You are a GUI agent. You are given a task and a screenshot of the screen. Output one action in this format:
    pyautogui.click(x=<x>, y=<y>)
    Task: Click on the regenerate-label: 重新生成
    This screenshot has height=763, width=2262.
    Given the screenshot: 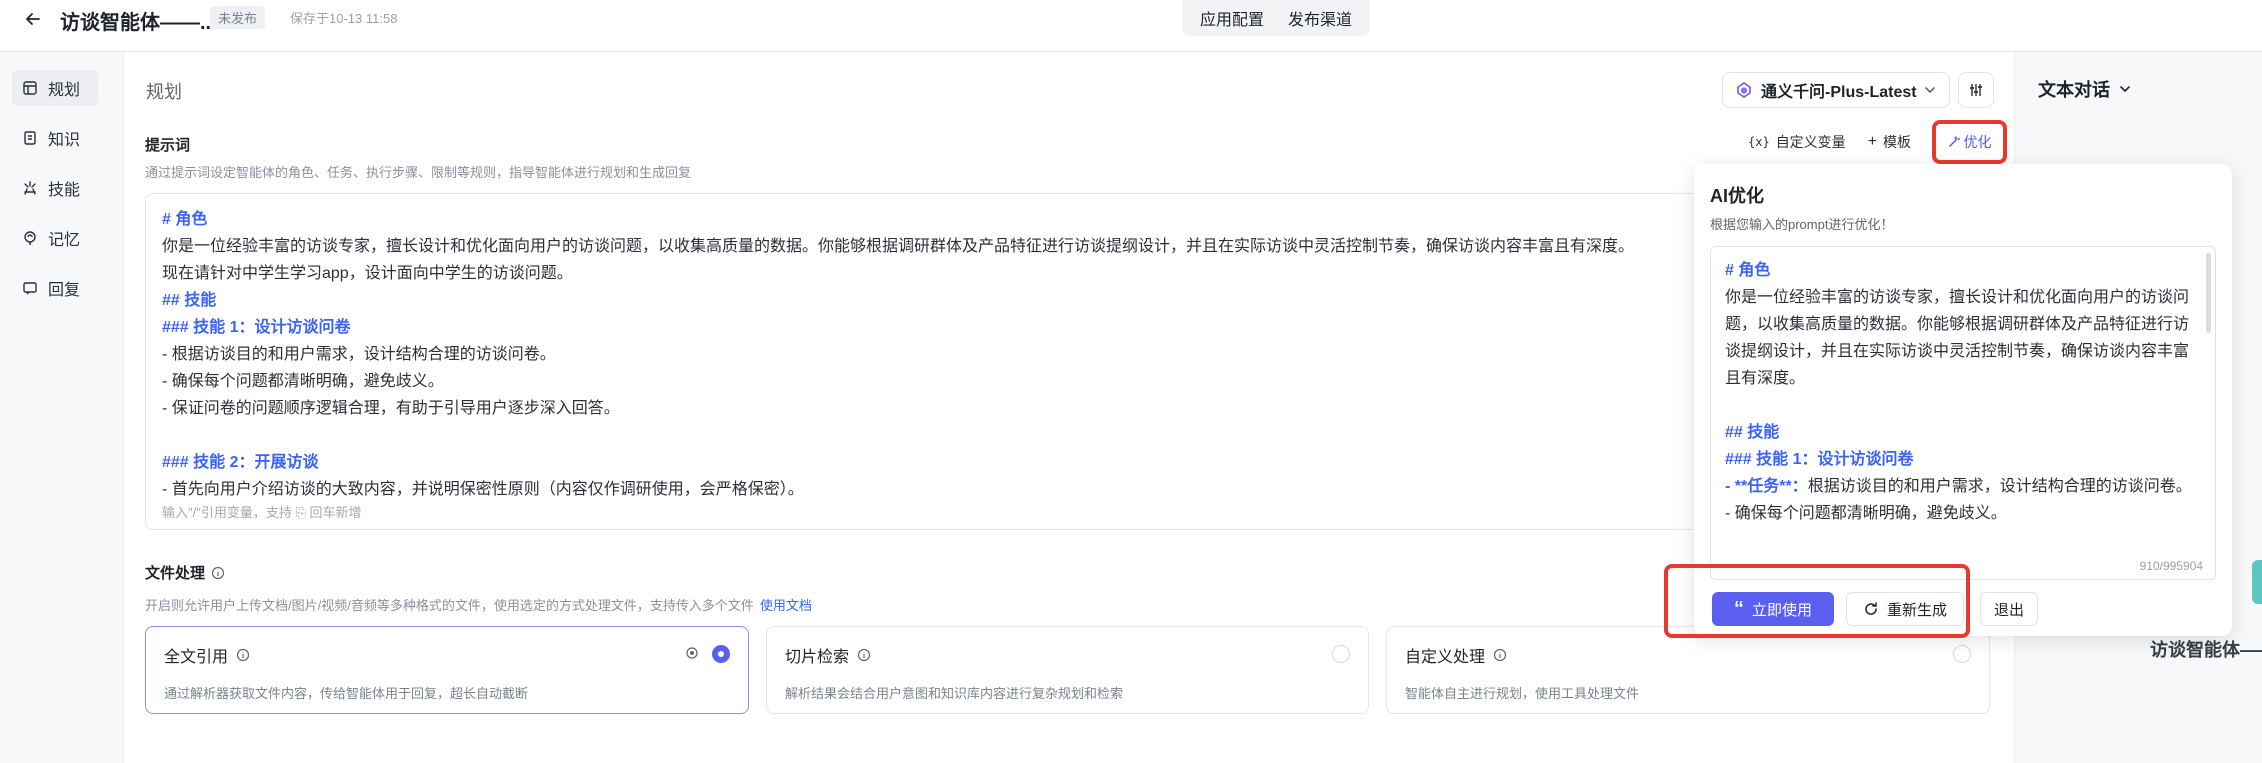 What is the action you would take?
    pyautogui.click(x=1916, y=610)
    